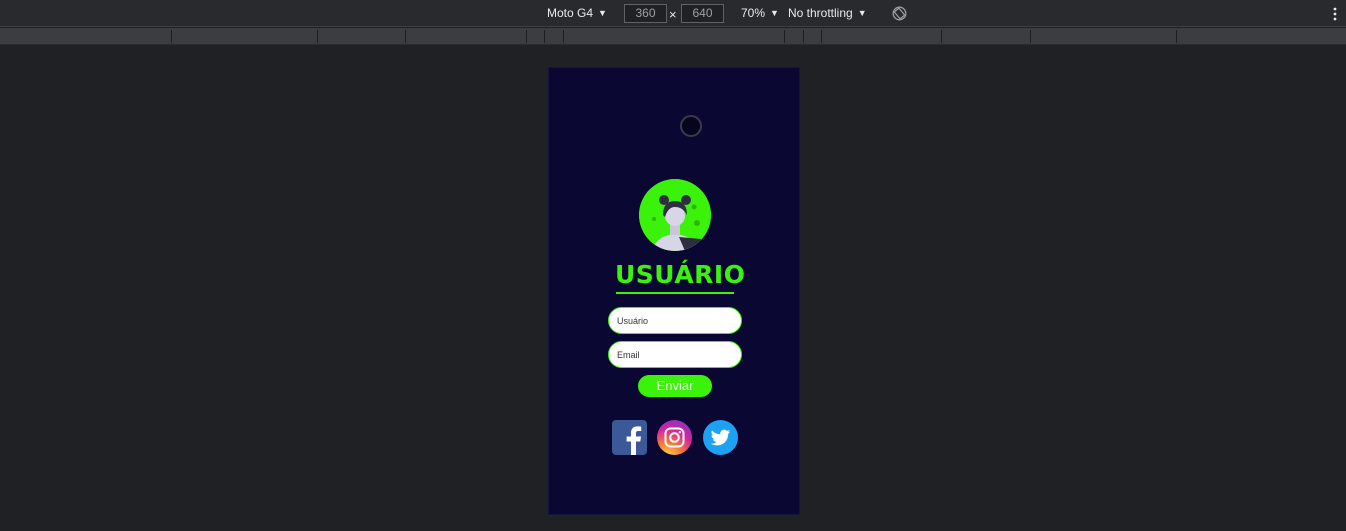 The height and width of the screenshot is (531, 1346). What do you see at coordinates (675, 354) in the screenshot?
I see `email-input` at bounding box center [675, 354].